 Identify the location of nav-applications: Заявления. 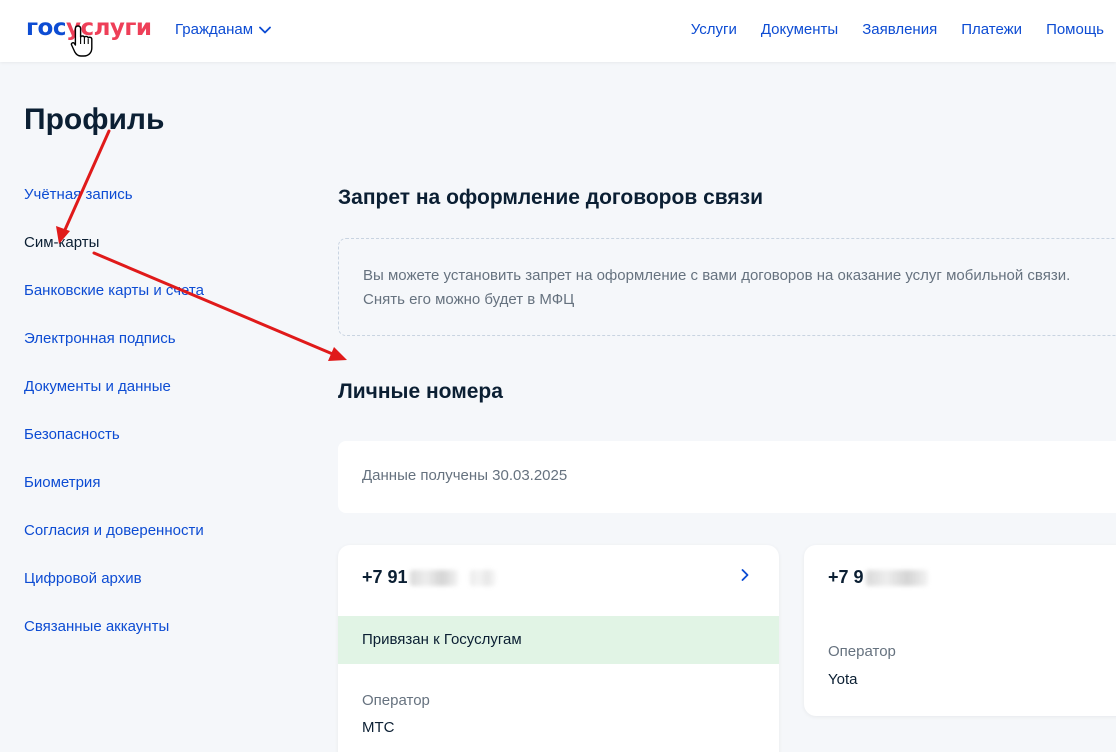
(899, 29).